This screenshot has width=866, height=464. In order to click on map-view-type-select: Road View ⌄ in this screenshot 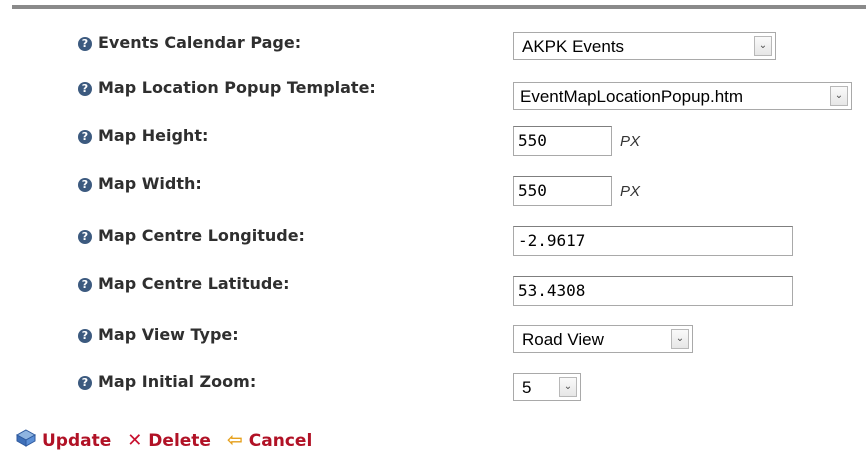, I will do `click(603, 339)`.